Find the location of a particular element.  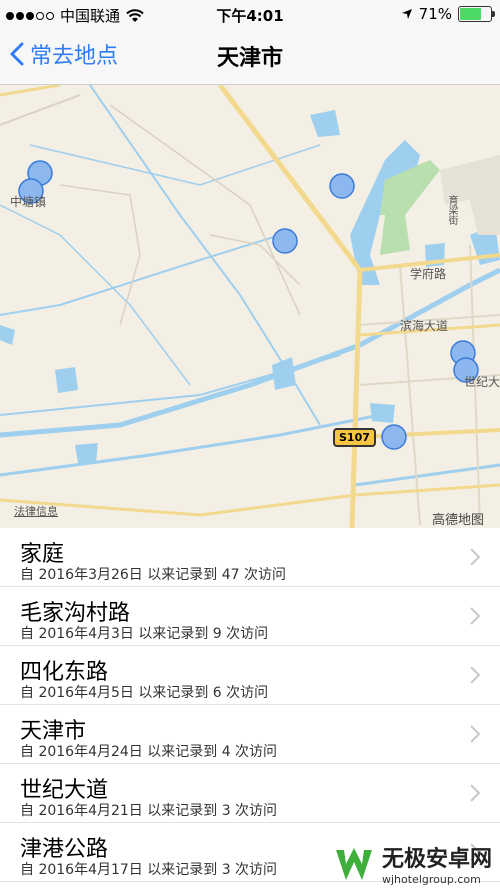

watermark-url: wjhotelgroup.com is located at coordinates (431, 879).